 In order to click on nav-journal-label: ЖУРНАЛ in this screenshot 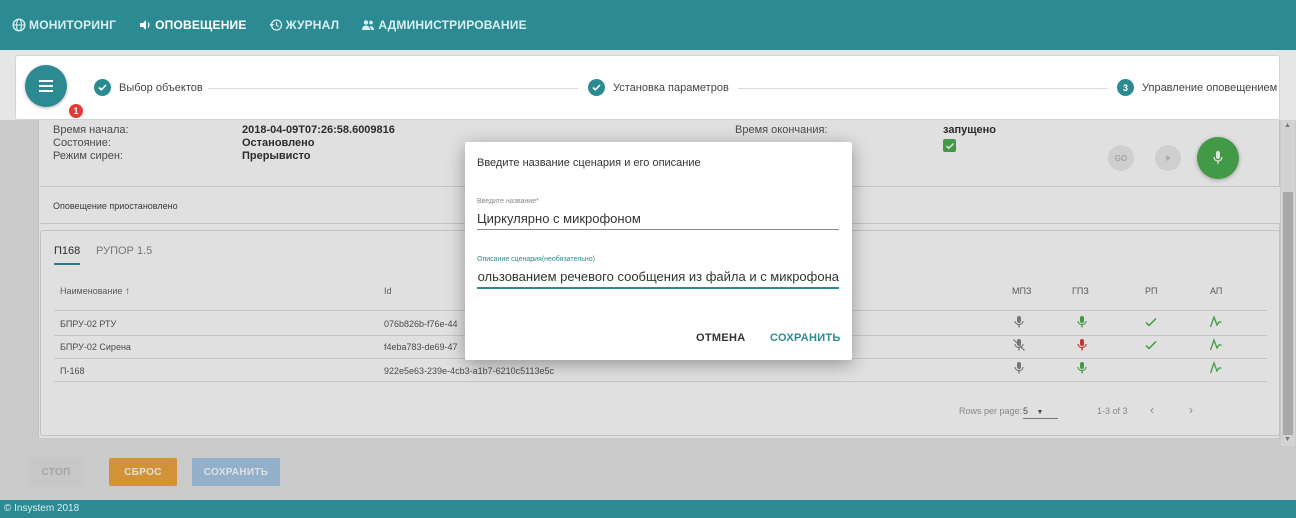, I will do `click(312, 25)`.